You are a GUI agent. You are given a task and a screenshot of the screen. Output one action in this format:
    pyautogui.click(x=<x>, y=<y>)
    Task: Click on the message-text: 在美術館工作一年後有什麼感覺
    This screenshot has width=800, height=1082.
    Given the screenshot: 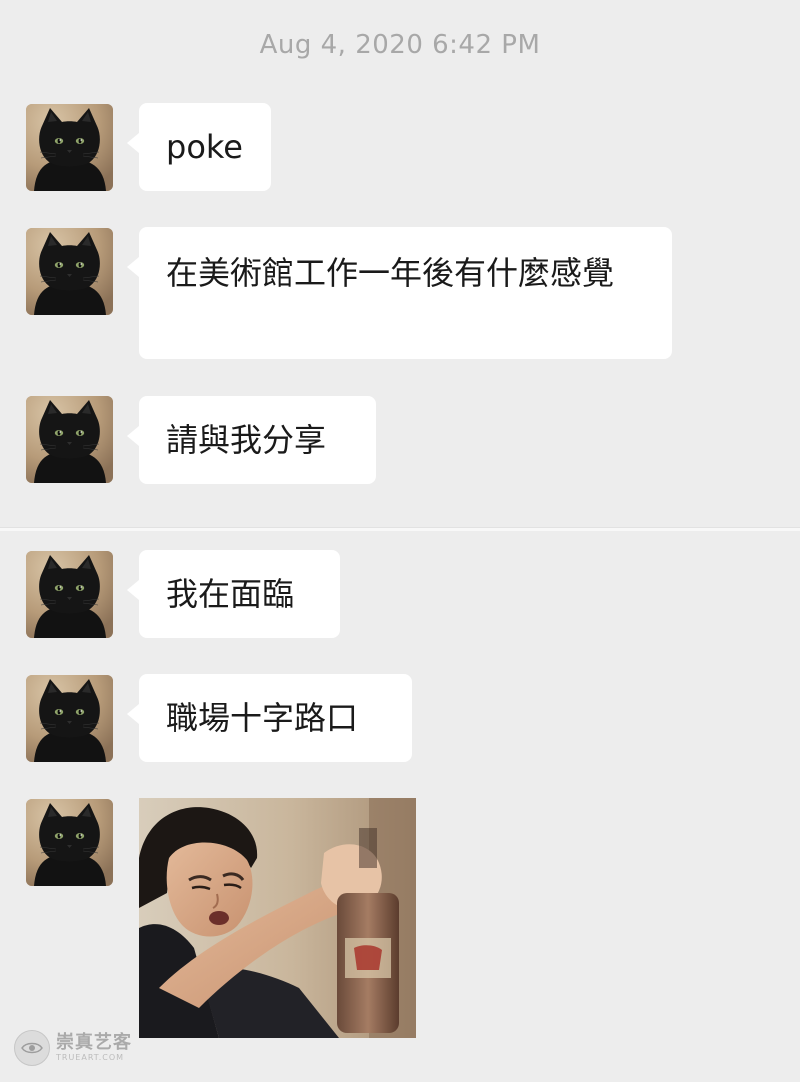 What is the action you would take?
    pyautogui.click(x=390, y=273)
    